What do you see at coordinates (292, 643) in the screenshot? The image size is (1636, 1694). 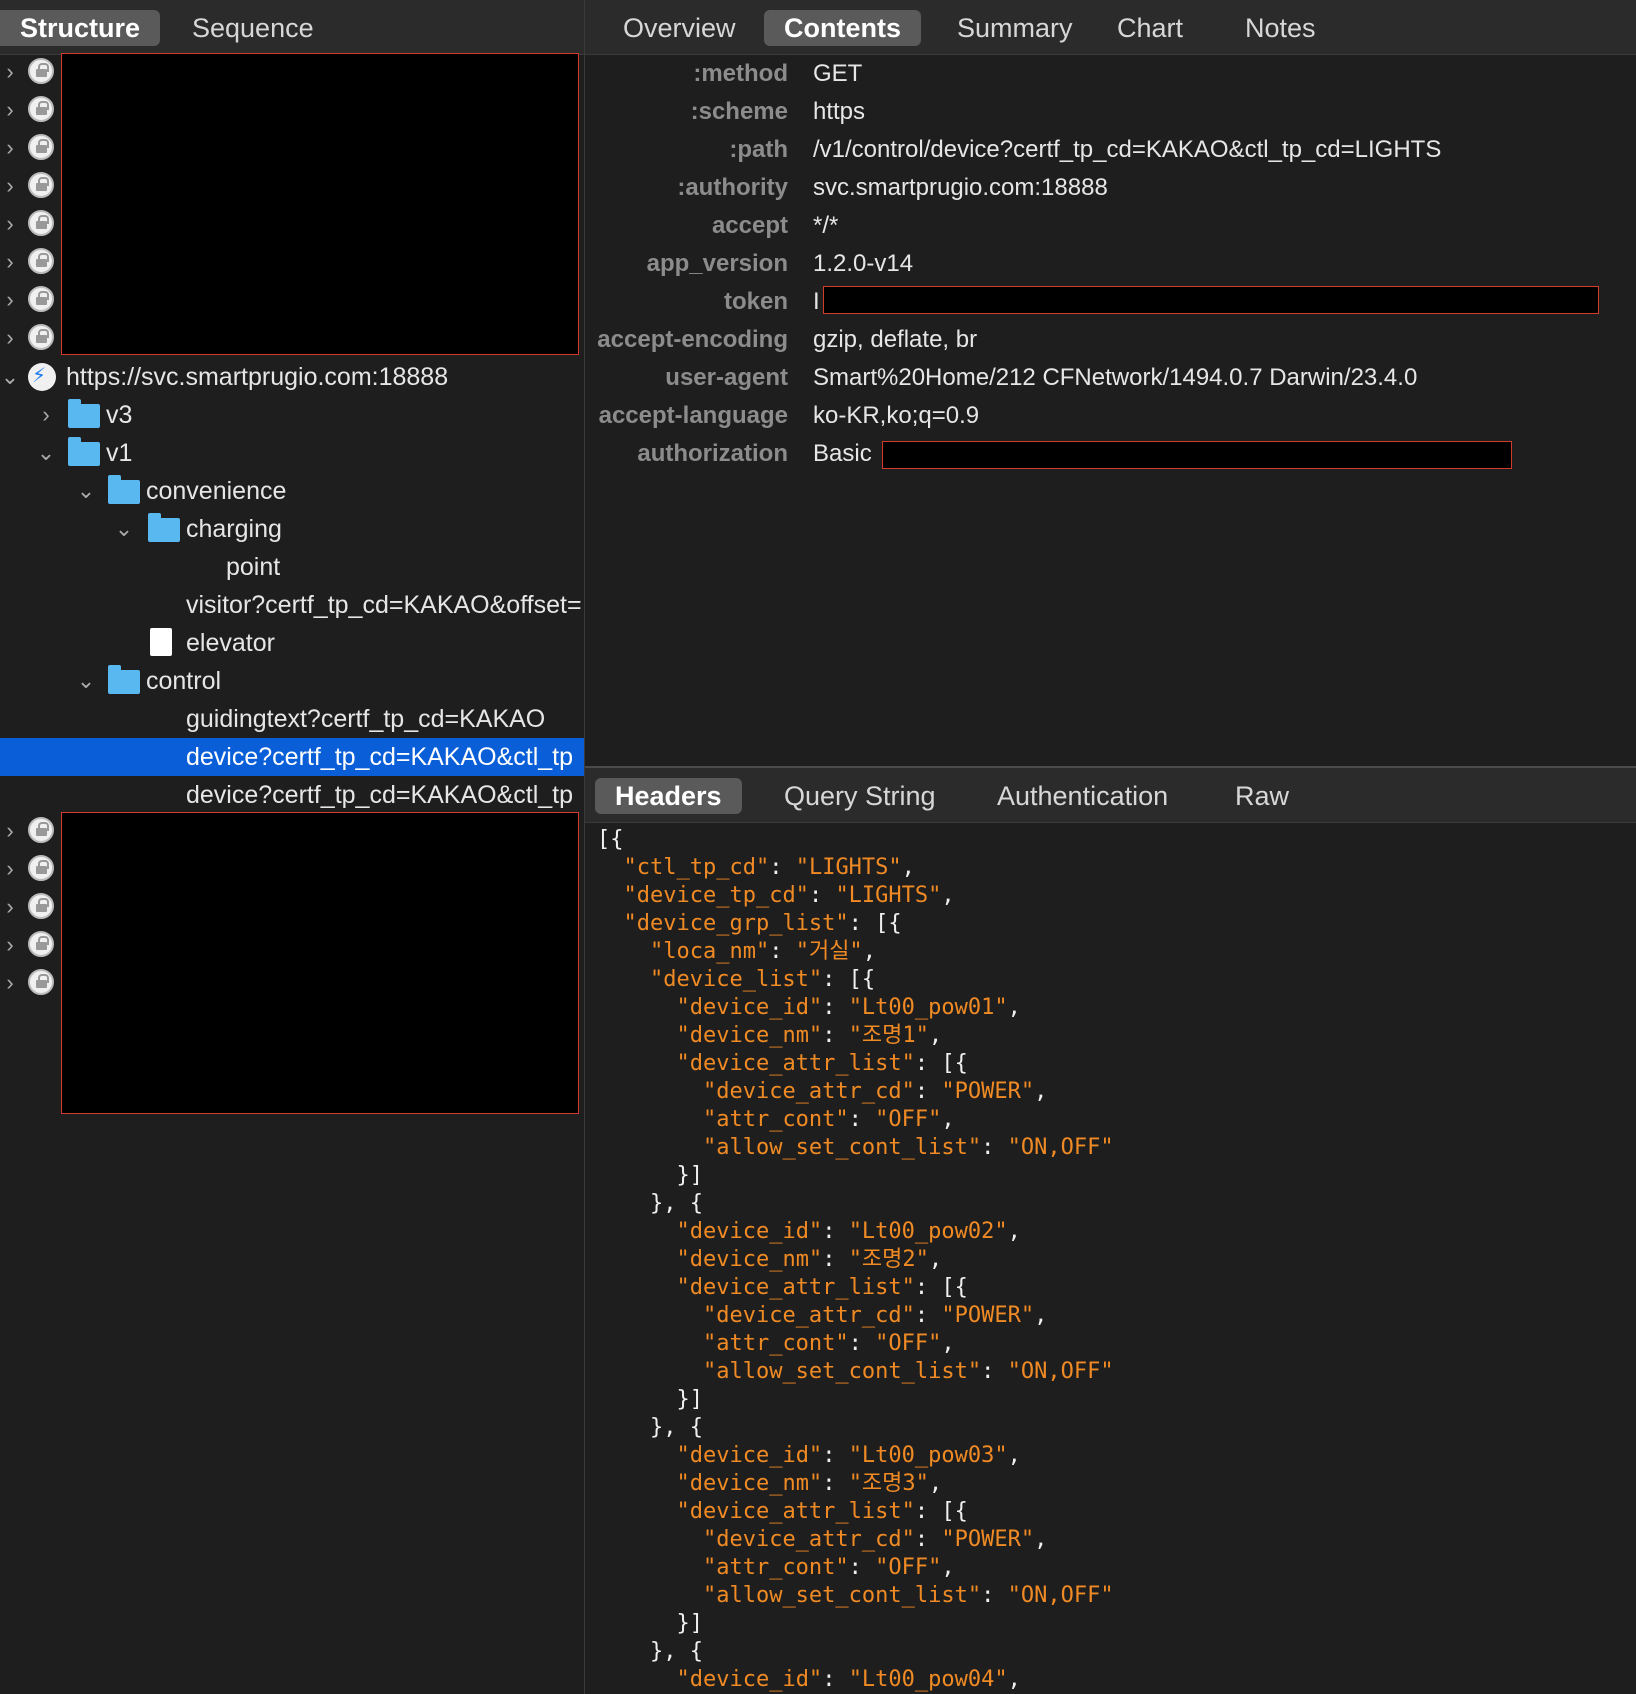 I see `tree-file-elevator: elevator` at bounding box center [292, 643].